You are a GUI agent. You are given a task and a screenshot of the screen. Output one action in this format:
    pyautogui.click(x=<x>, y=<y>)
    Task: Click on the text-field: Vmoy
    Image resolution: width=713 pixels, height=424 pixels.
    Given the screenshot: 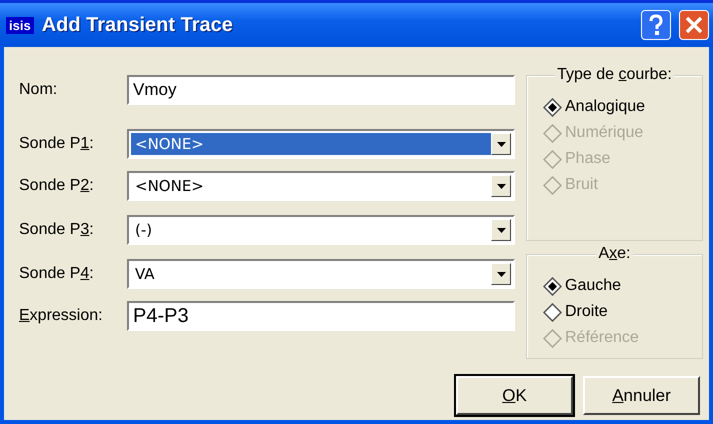 What is the action you would take?
    pyautogui.click(x=321, y=90)
    